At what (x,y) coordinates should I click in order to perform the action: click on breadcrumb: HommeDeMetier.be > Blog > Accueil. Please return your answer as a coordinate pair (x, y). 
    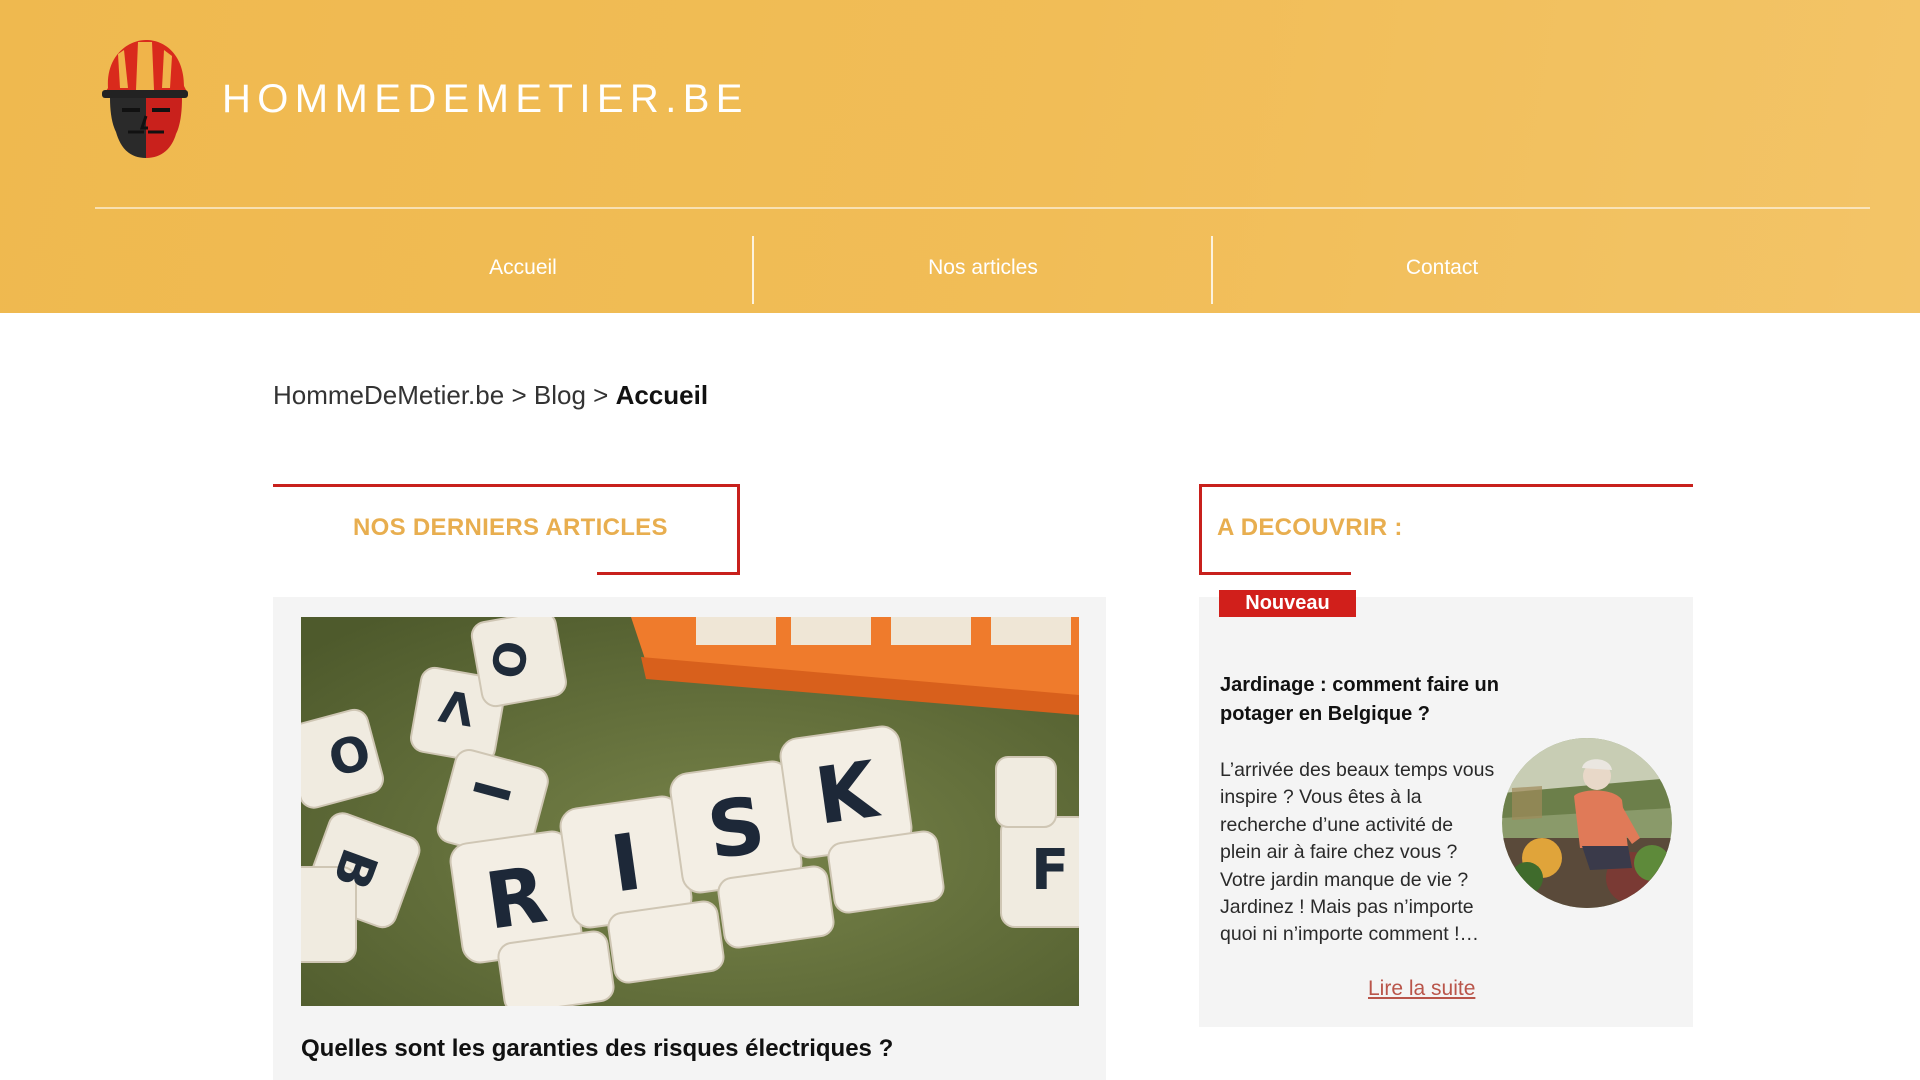
    Looking at the image, I should click on (490, 395).